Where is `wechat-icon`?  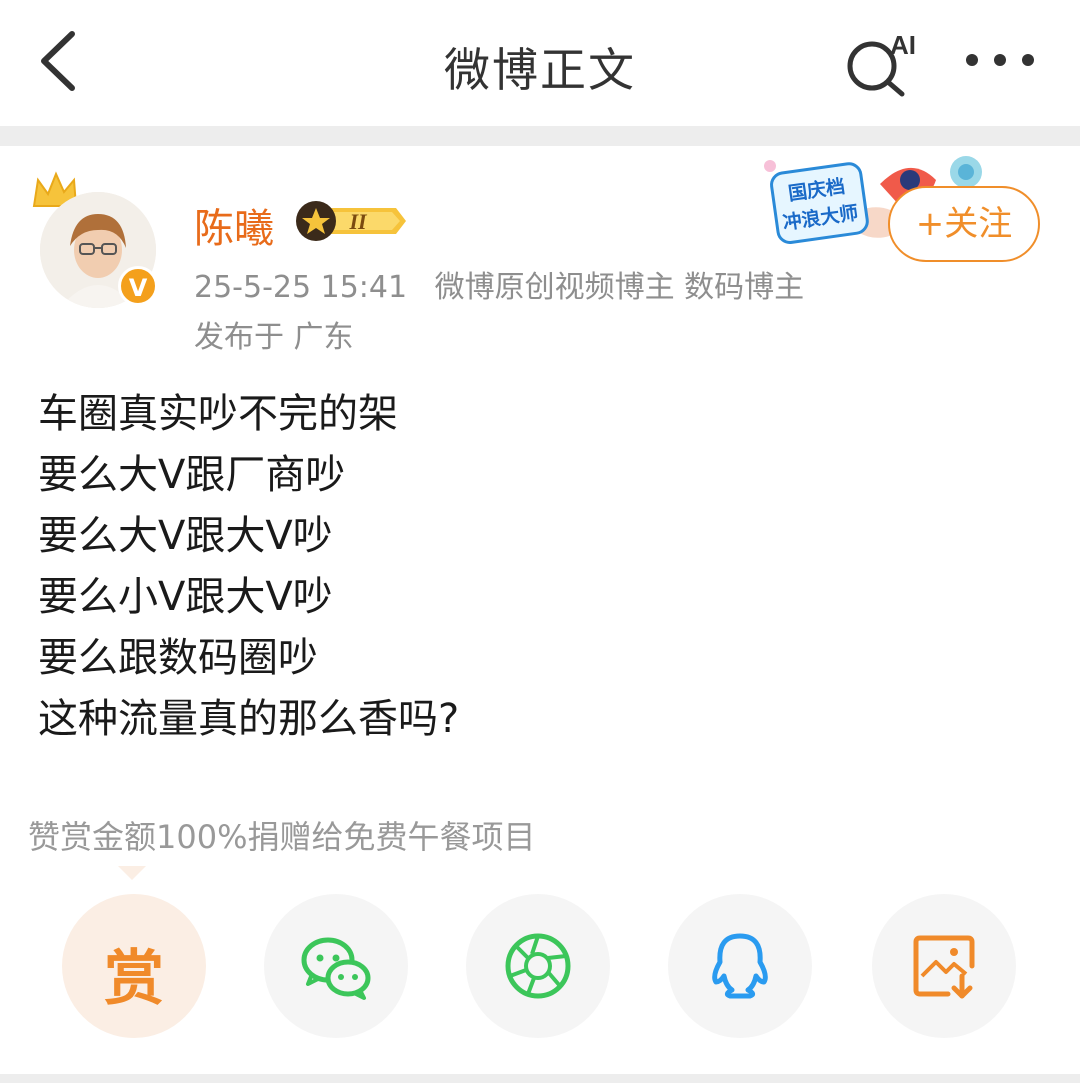
wechat-icon is located at coordinates (336, 968).